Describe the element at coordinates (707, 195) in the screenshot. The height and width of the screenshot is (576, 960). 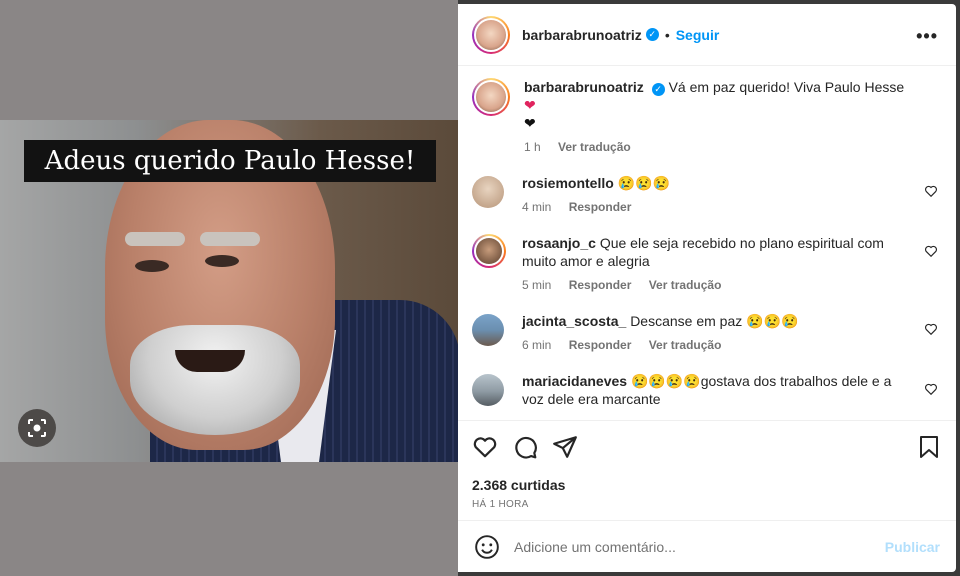
I see `comment-item: rosiemontello 😢😢😢 4 min Responder` at that location.